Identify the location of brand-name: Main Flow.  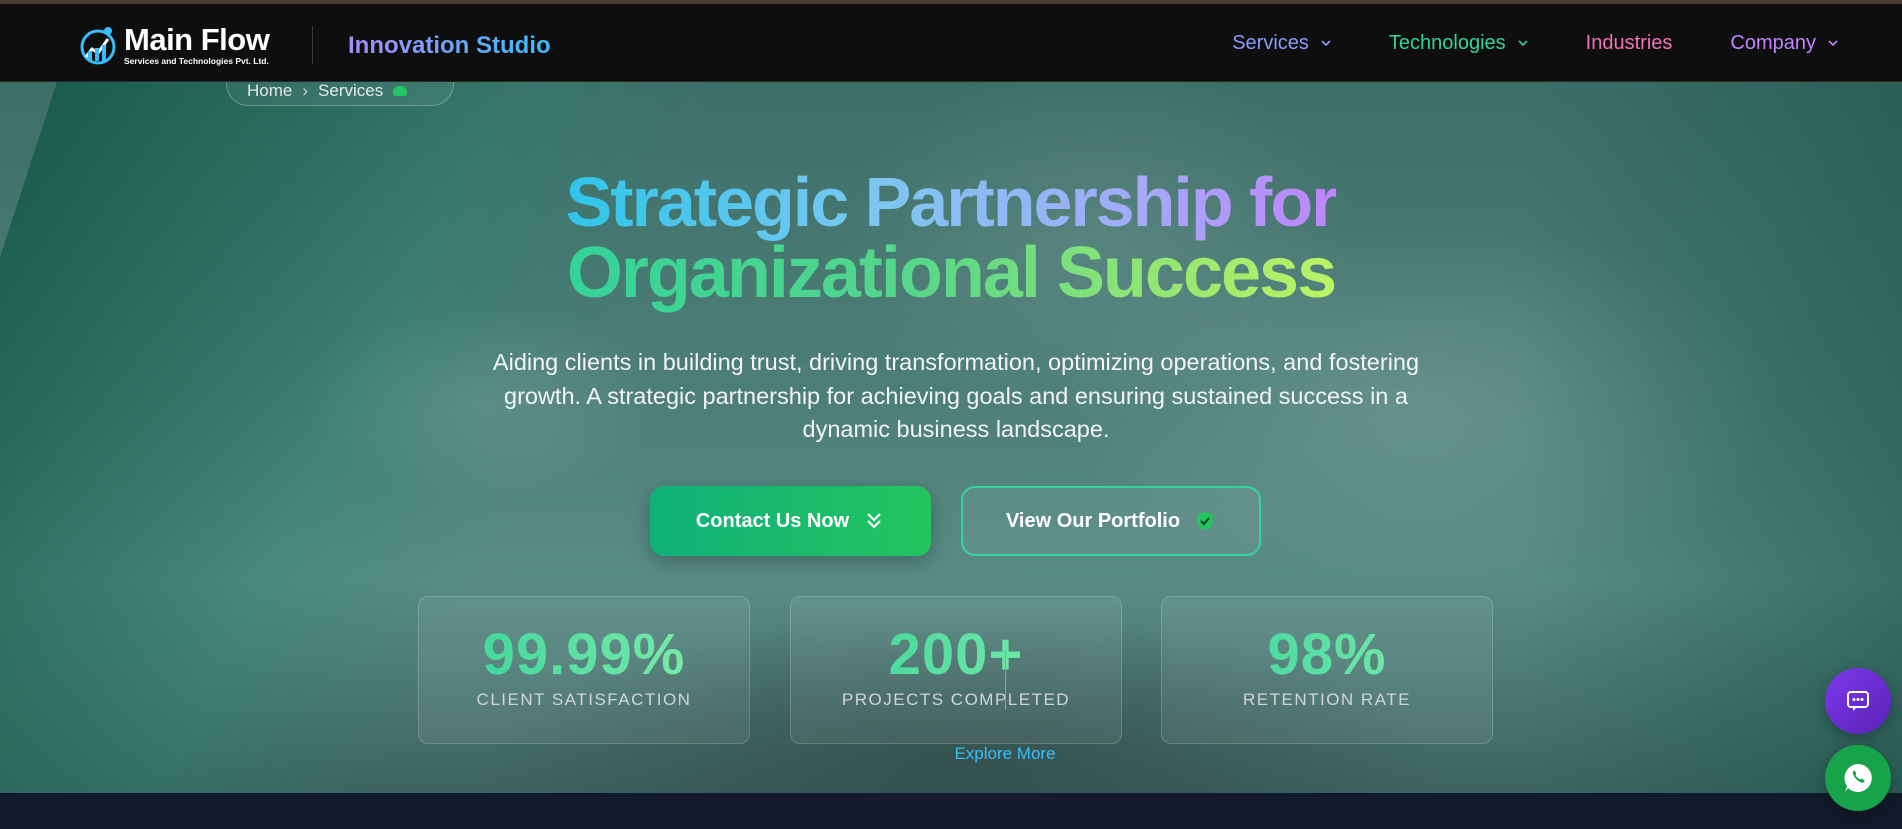
(197, 40).